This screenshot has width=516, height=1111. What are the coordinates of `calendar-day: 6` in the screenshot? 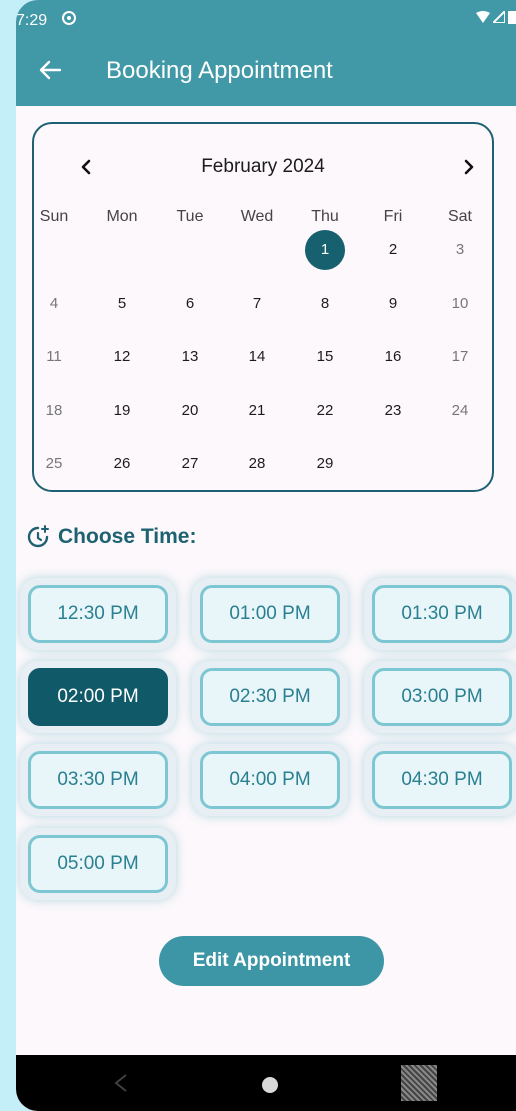 It's located at (190, 304).